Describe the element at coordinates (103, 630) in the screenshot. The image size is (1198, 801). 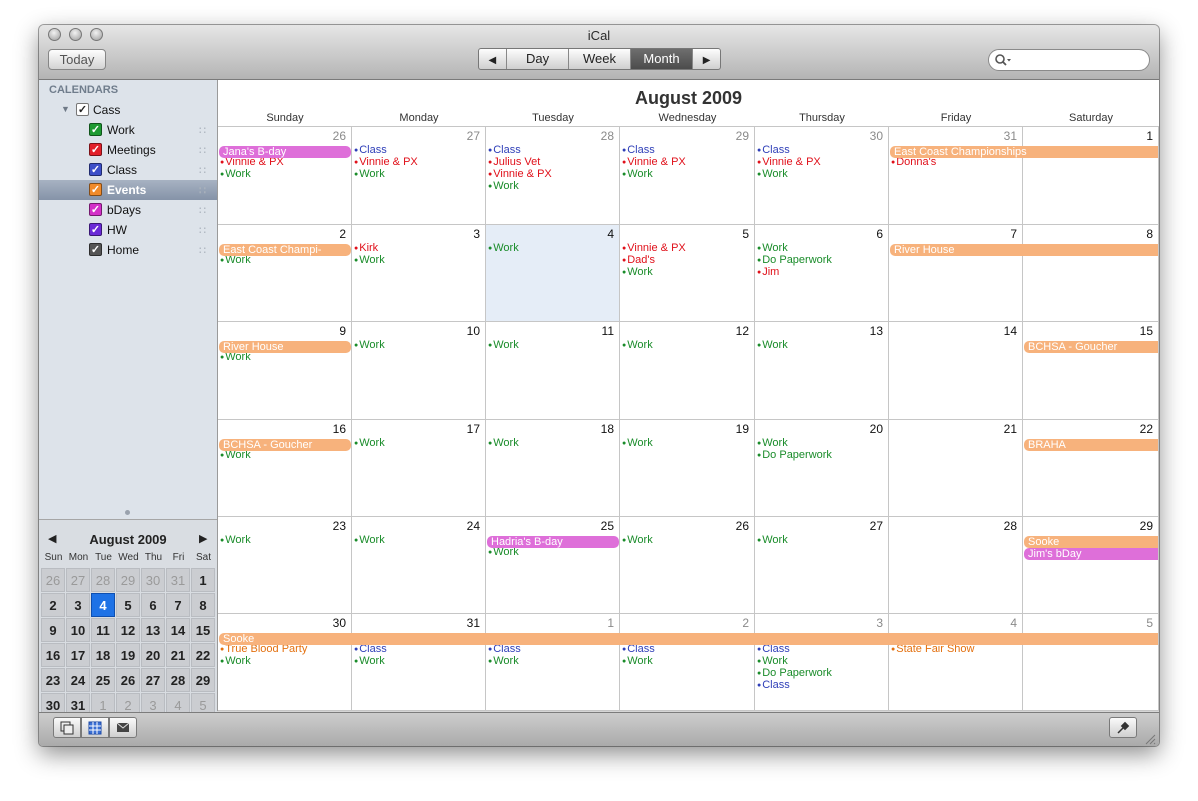
I see `mini-day: 11` at that location.